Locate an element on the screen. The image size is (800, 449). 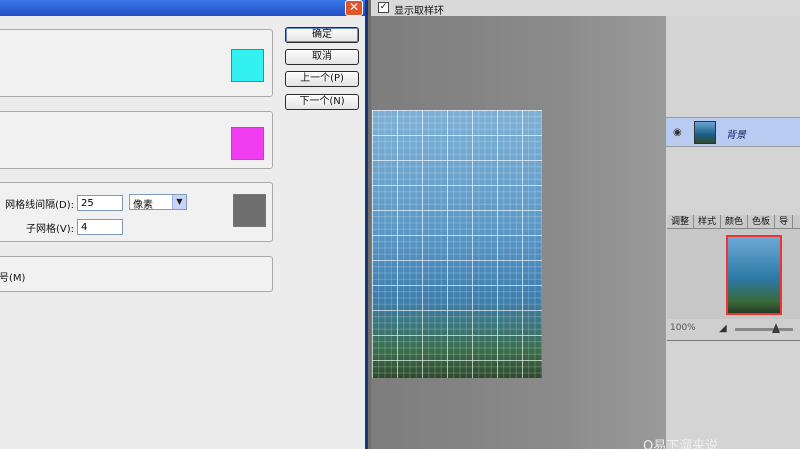
subdivision-input is located at coordinates (100, 227).